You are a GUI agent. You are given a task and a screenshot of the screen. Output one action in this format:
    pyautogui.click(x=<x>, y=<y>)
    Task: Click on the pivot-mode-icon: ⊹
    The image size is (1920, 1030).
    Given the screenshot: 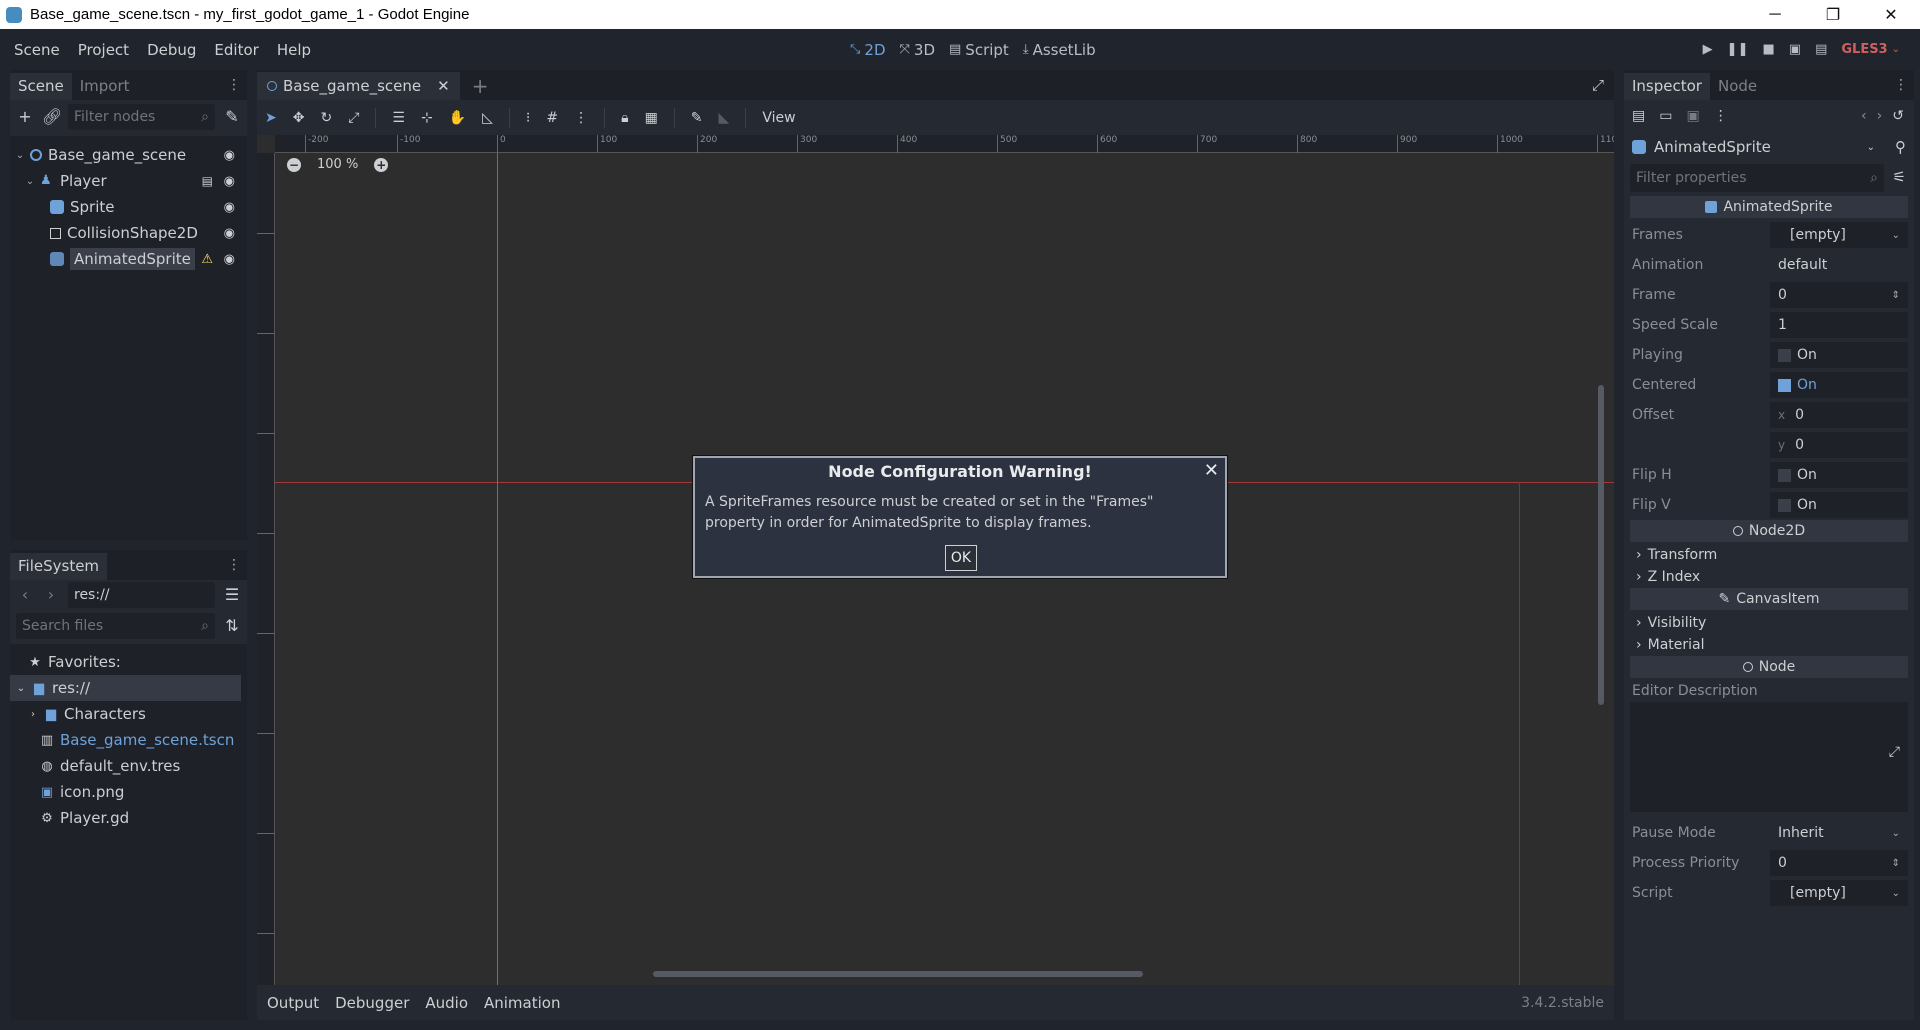 What is the action you would take?
    pyautogui.click(x=427, y=118)
    